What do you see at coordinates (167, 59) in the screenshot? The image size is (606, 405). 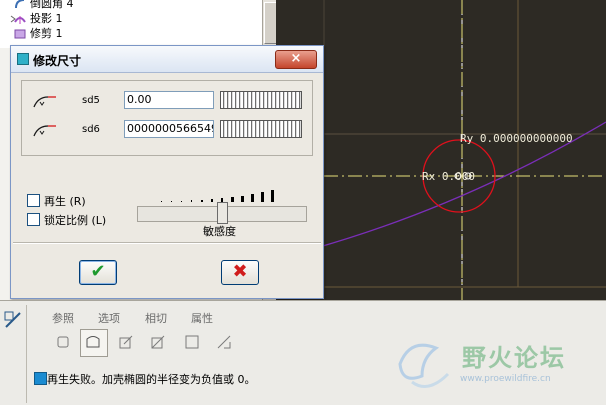 I see `dialog-titlebar: 修改尺寸 ×` at bounding box center [167, 59].